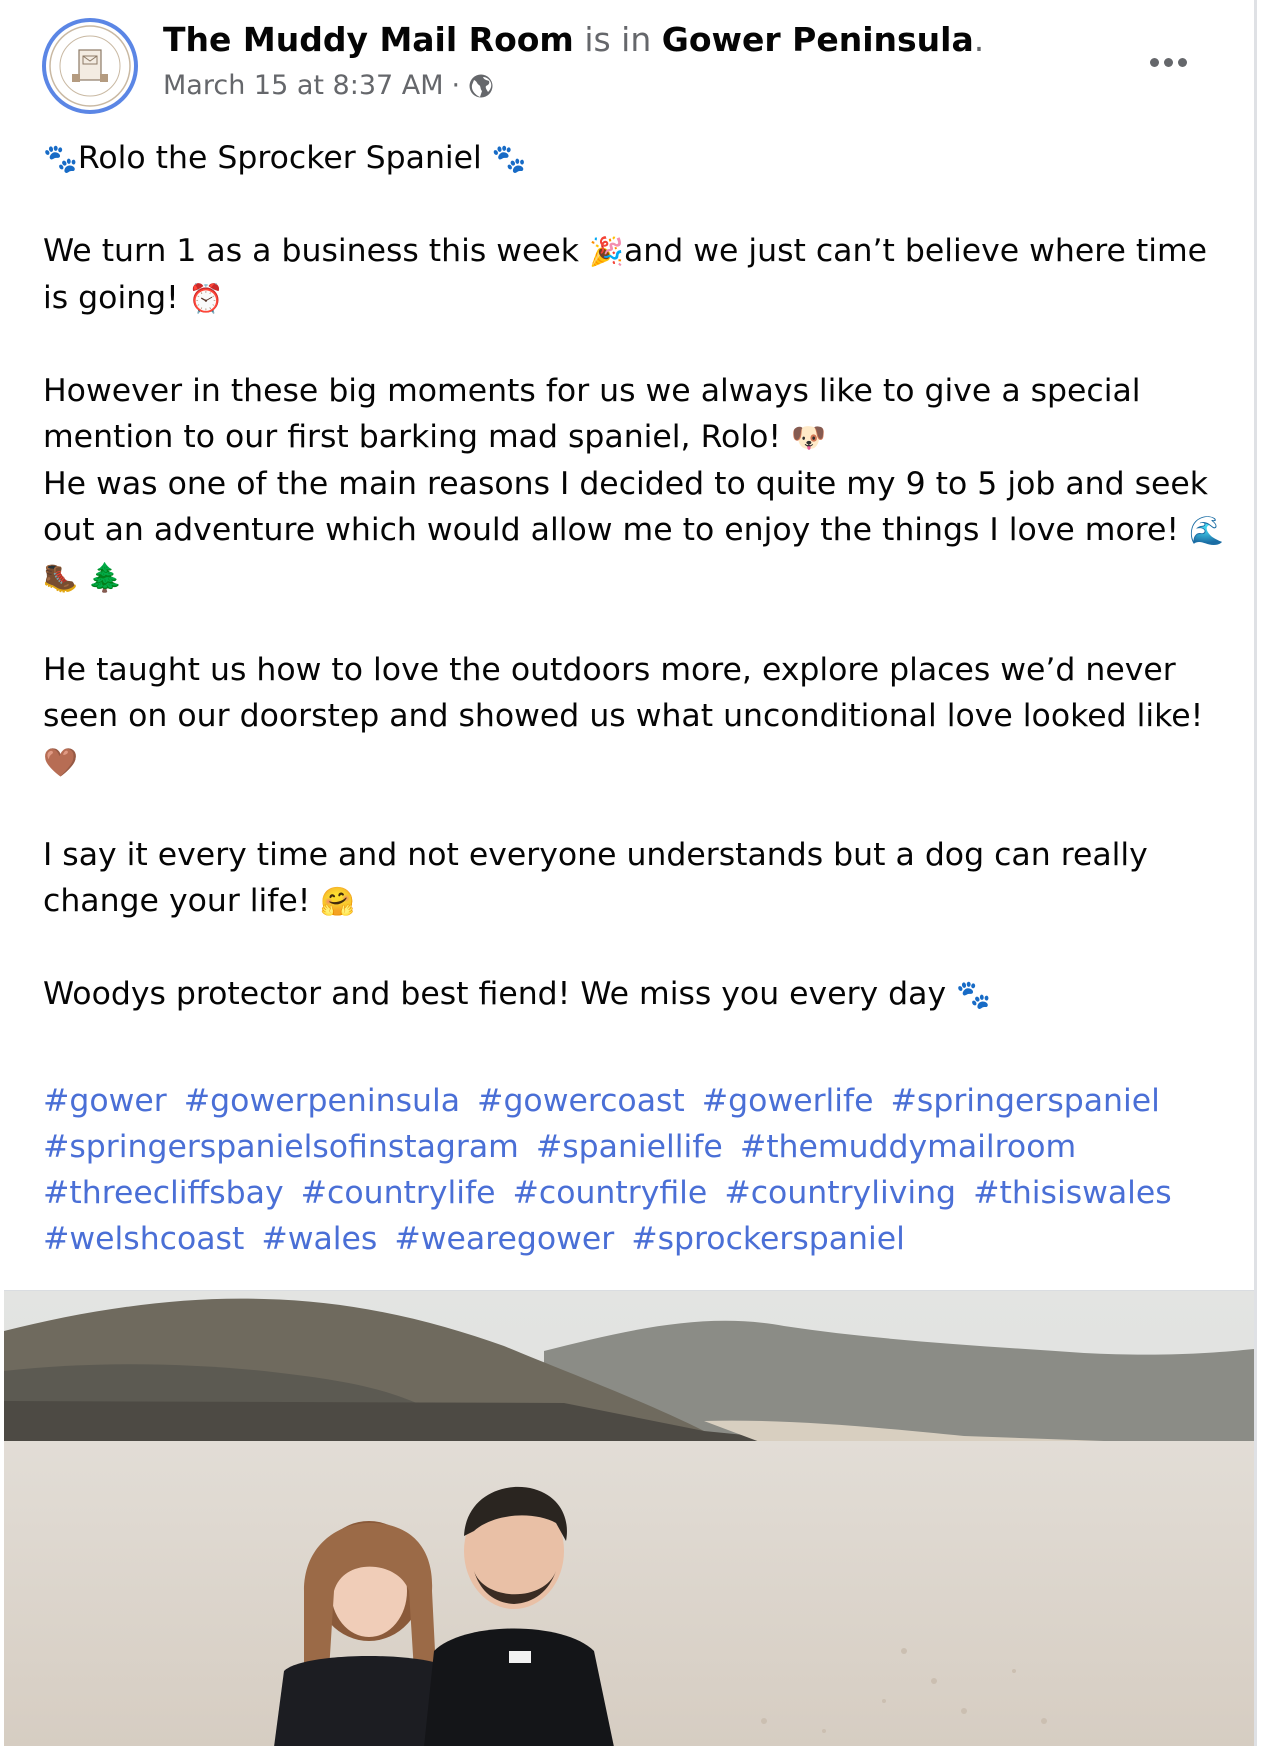 This screenshot has width=1278, height=1746. I want to click on post-meta: March 15 at 8:37 AM ·, so click(328, 86).